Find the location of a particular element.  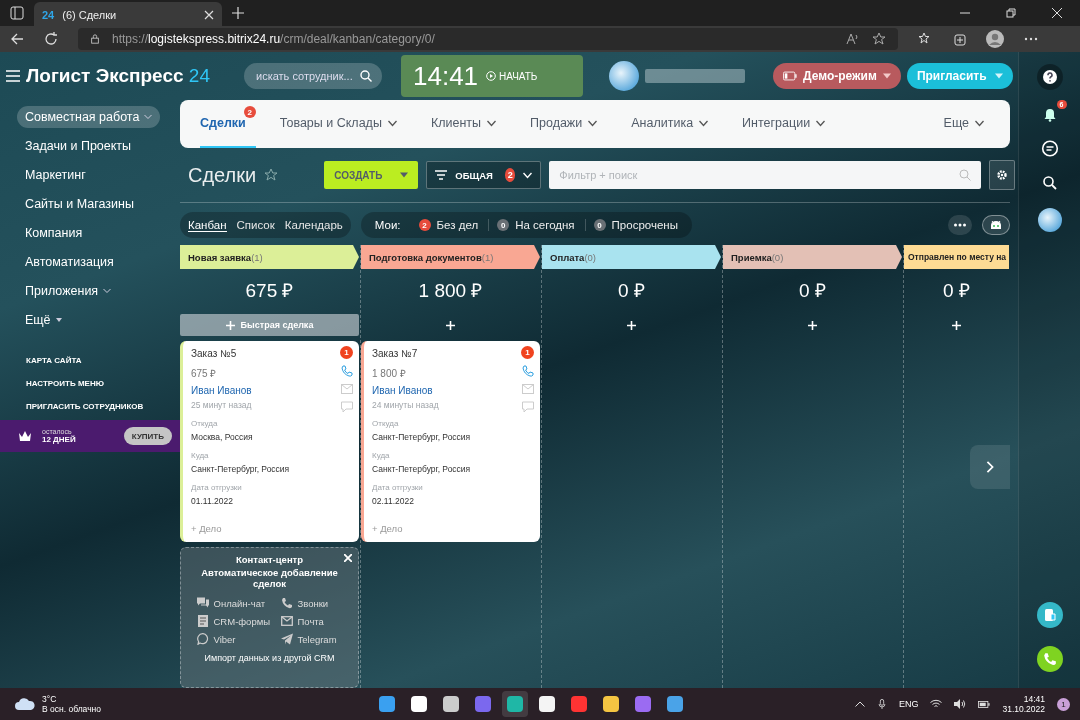

language-indicator: ENG is located at coordinates (908, 704).